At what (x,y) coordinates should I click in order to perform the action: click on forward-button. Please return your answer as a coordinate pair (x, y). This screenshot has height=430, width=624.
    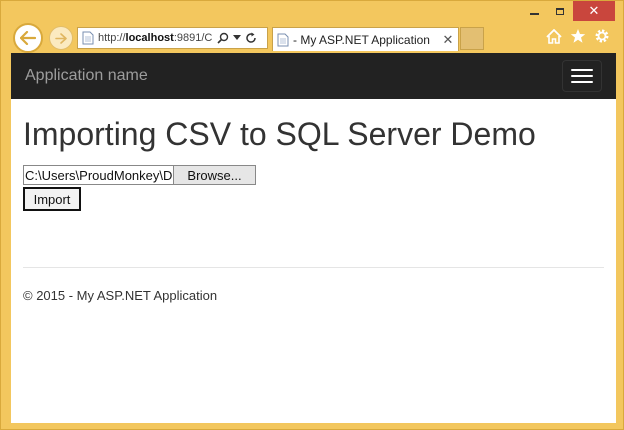
    Looking at the image, I should click on (61, 38).